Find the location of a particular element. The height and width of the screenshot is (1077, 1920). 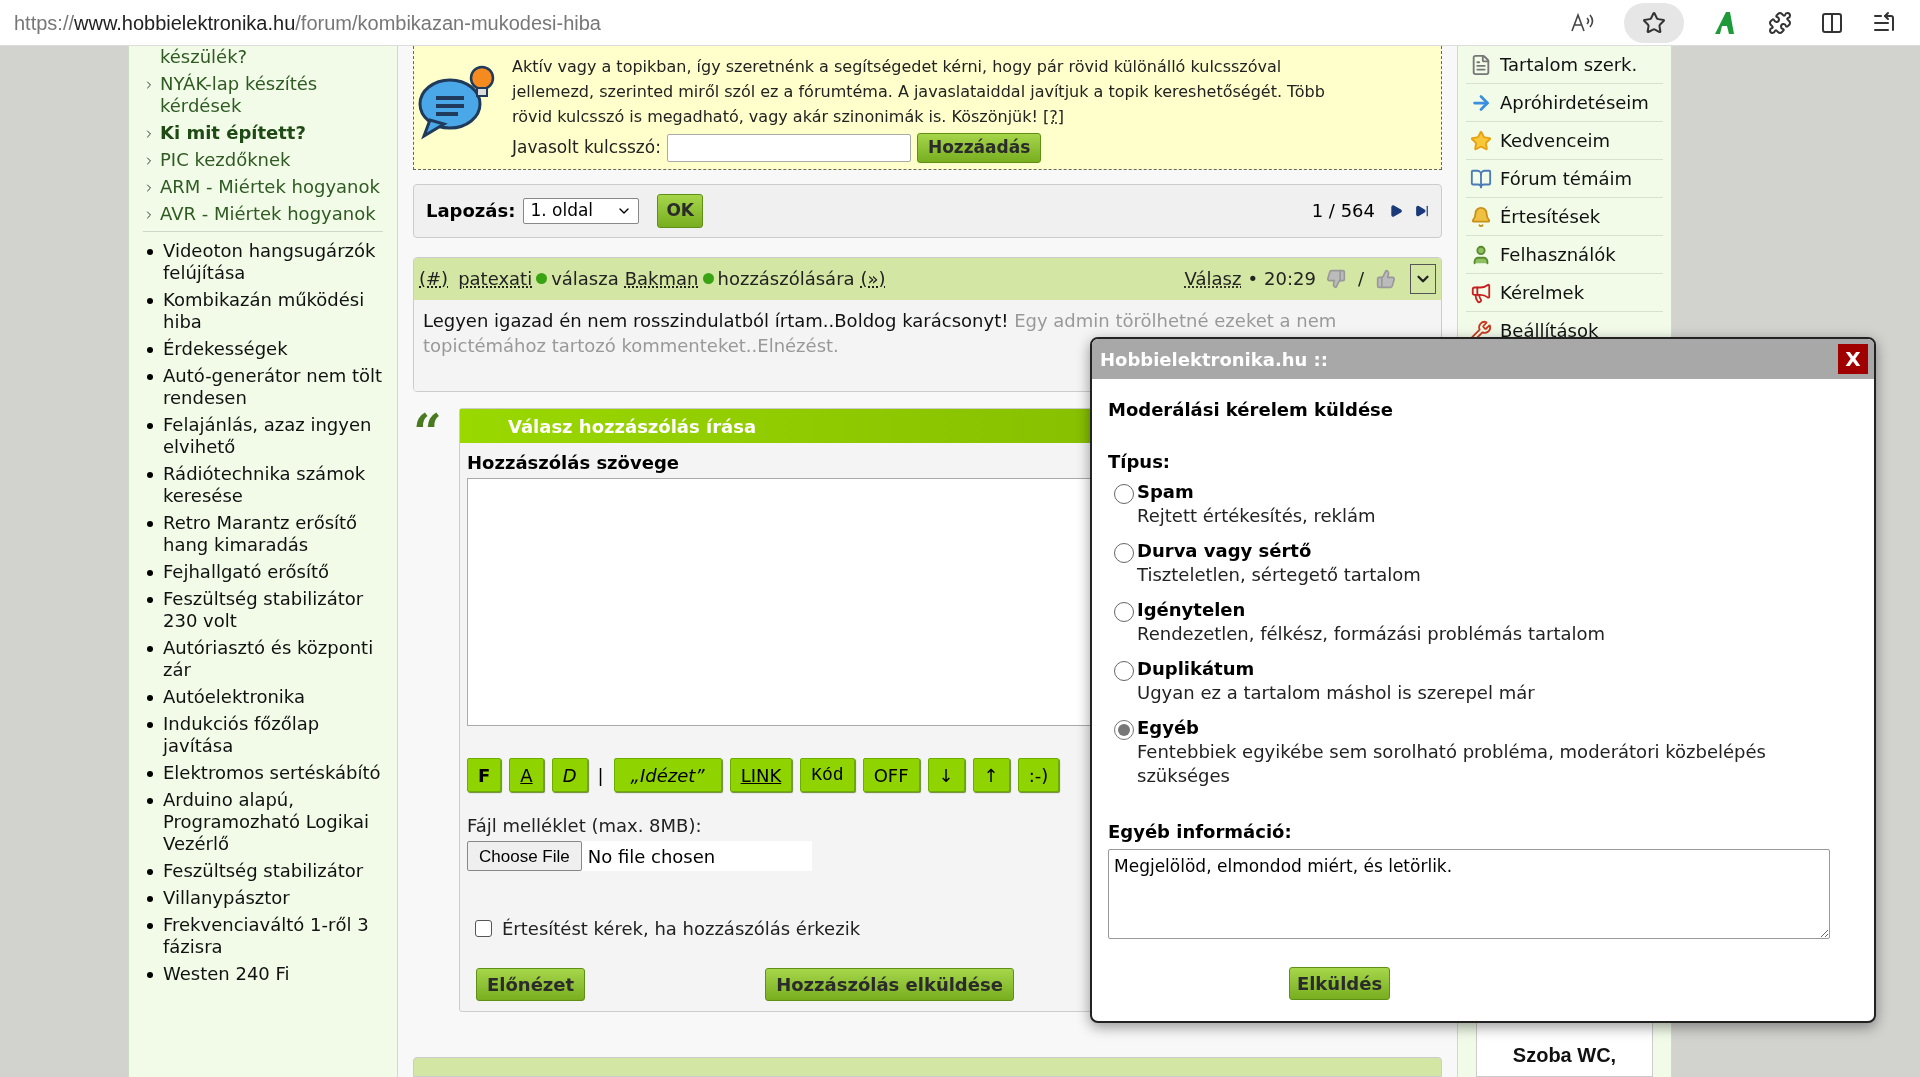

topic-link: Indukciós főzőlap javítása is located at coordinates (273, 735).